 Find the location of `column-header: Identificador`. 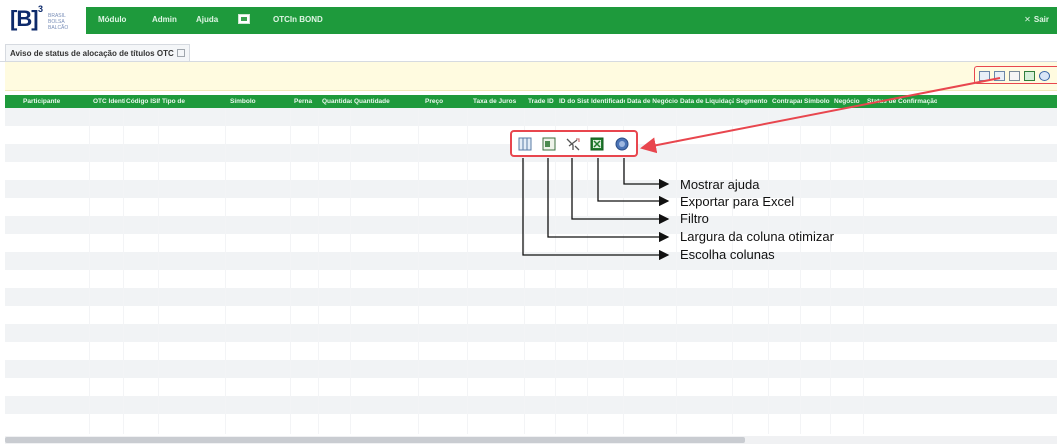

column-header: Identificador is located at coordinates (607, 101).